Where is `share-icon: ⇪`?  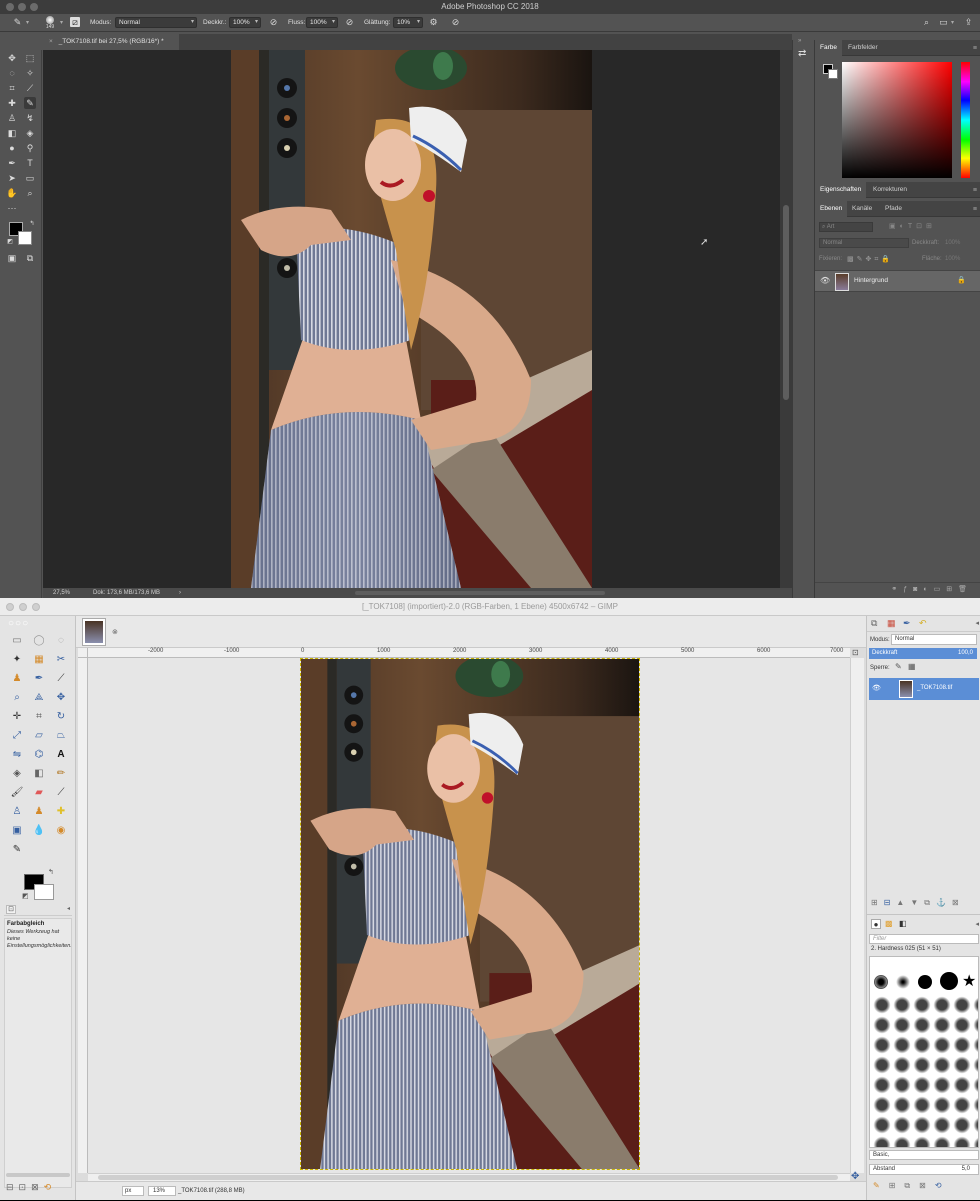 share-icon: ⇪ is located at coordinates (968, 22).